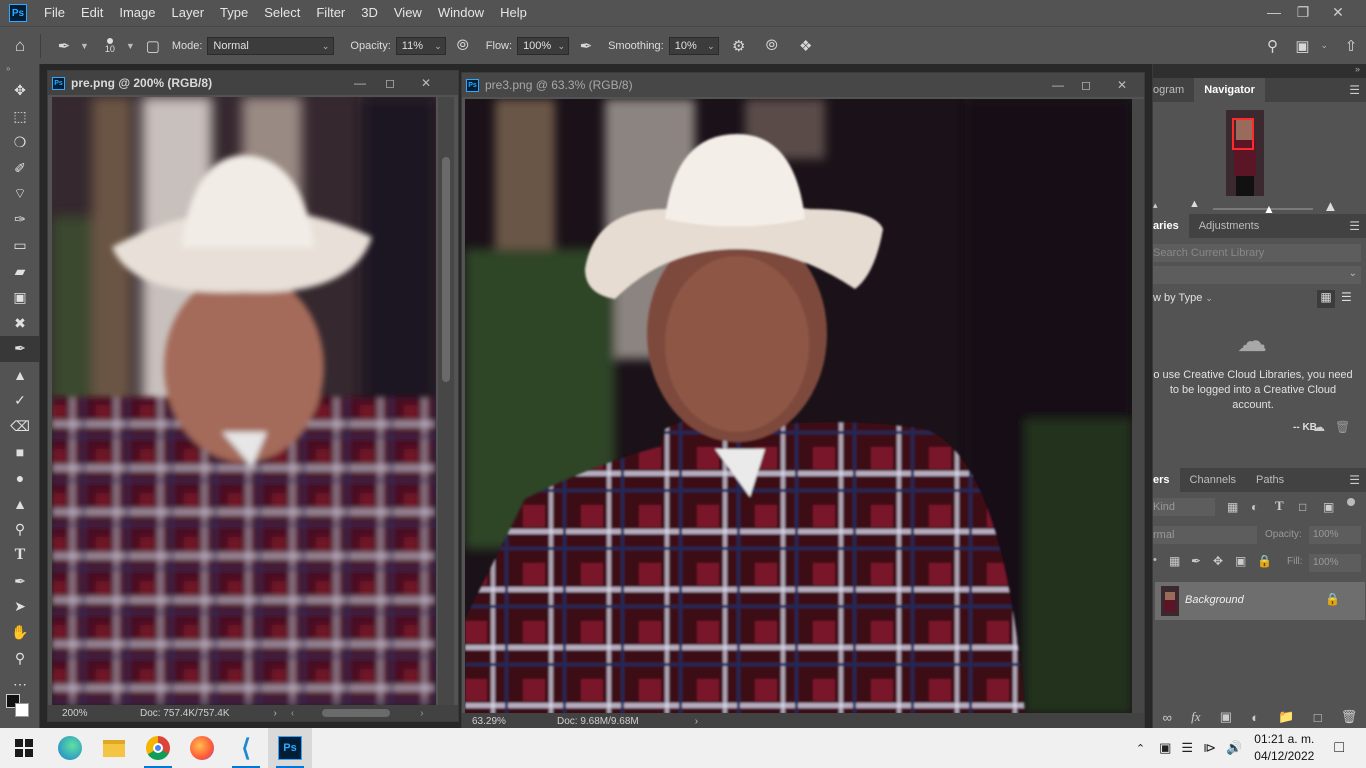 The width and height of the screenshot is (1366, 768). Describe the element at coordinates (1229, 226) in the screenshot. I see `tab-adjustments: Adjustments` at that location.